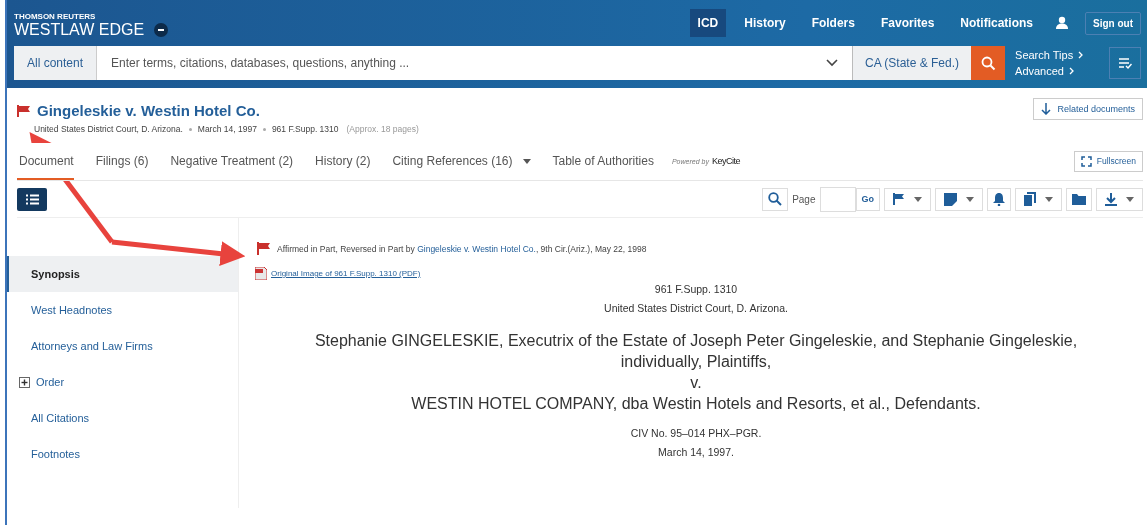 The height and width of the screenshot is (525, 1147). What do you see at coordinates (996, 23) in the screenshot?
I see `nav-link: Notifications` at bounding box center [996, 23].